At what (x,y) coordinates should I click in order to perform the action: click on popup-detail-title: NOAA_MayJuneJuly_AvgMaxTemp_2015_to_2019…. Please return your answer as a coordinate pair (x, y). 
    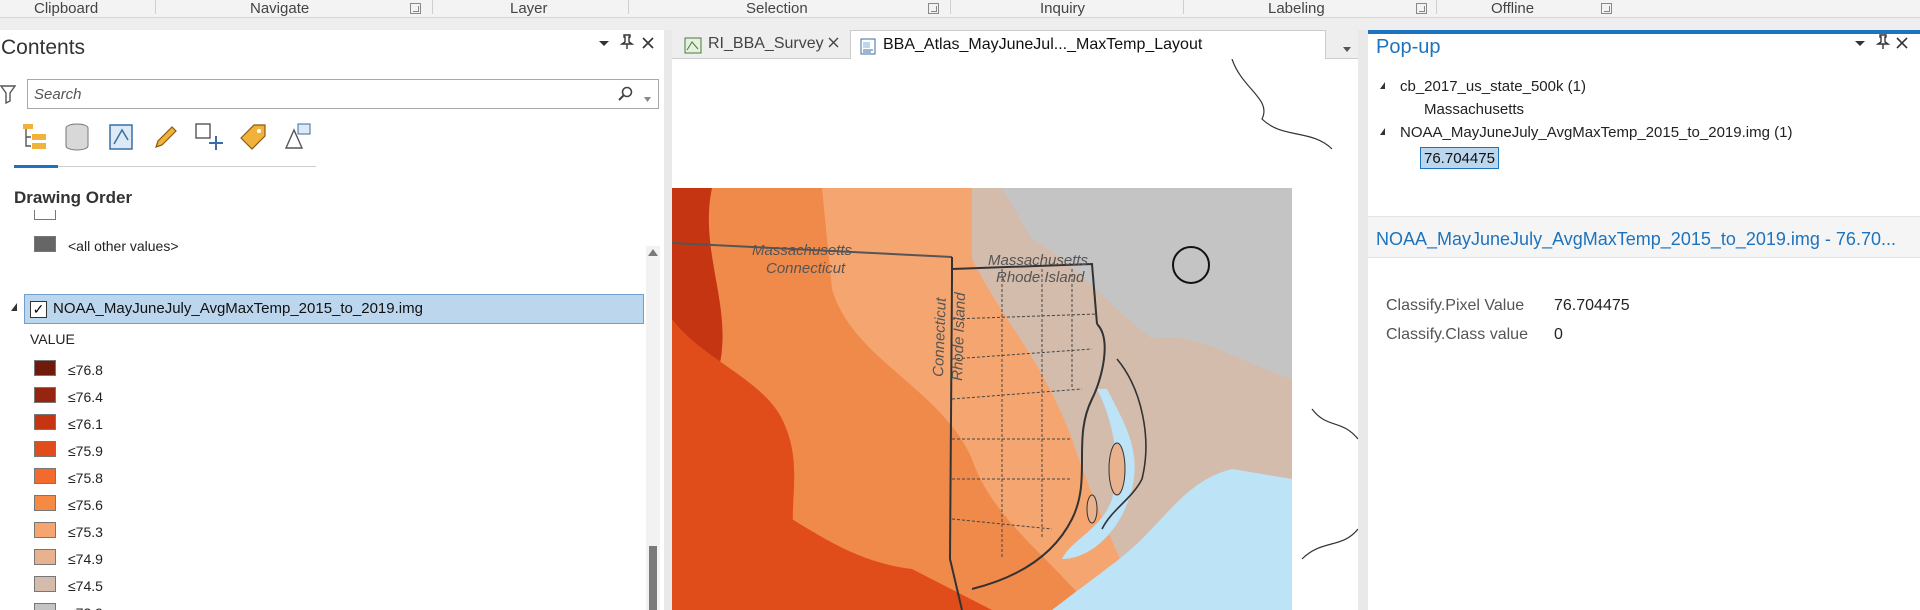
    Looking at the image, I should click on (1636, 239).